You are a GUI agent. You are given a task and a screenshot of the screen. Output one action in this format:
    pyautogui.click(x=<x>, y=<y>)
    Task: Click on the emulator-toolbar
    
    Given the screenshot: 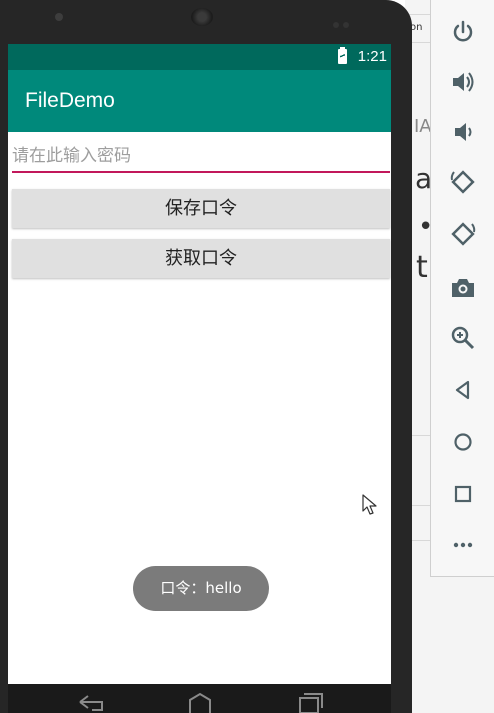 What is the action you would take?
    pyautogui.click(x=462, y=288)
    